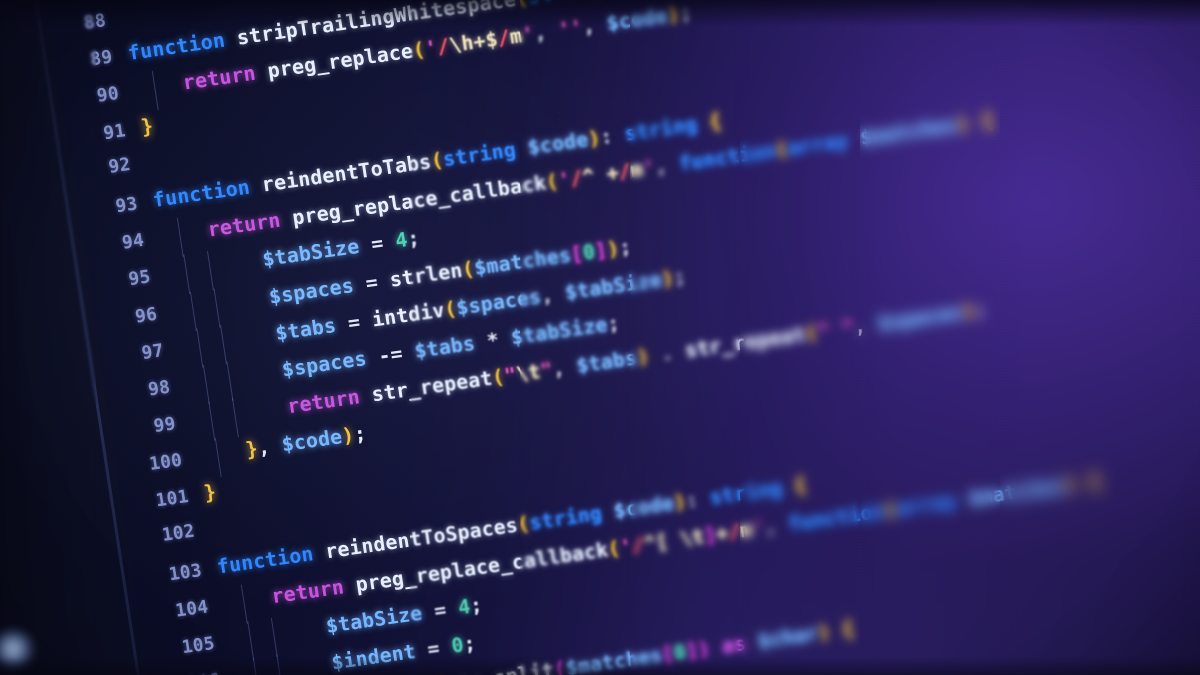 The height and width of the screenshot is (675, 1200). What do you see at coordinates (667, 353) in the screenshot?
I see `code-token-op: .` at bounding box center [667, 353].